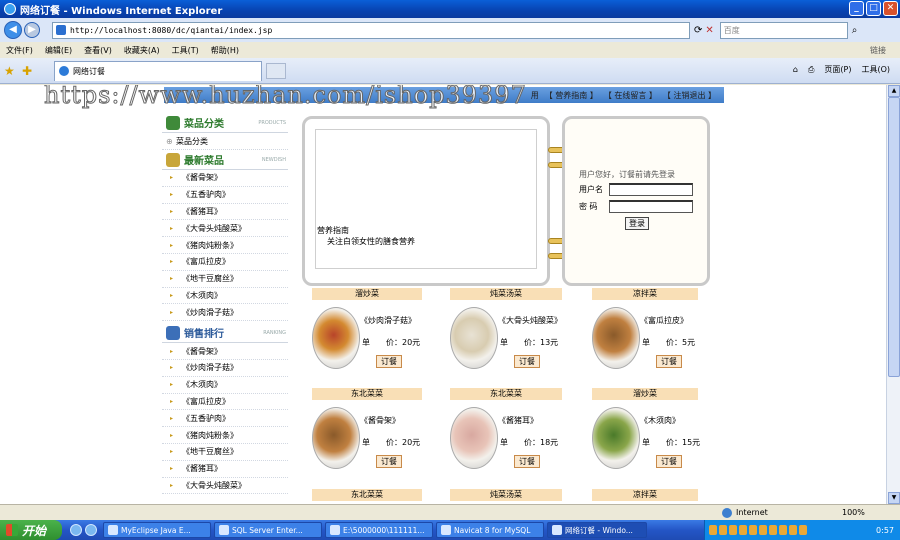 The image size is (900, 540). Describe the element at coordinates (894, 91) in the screenshot. I see `scroll-up-icon: ▲` at that location.